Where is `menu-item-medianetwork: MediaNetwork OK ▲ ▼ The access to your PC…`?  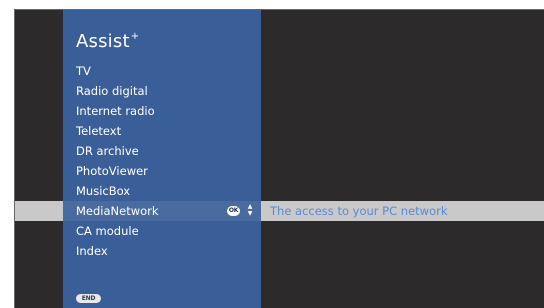
menu-item-medianetwork: MediaNetwork OK ▲ ▼ The access to your PC… is located at coordinates (279, 211).